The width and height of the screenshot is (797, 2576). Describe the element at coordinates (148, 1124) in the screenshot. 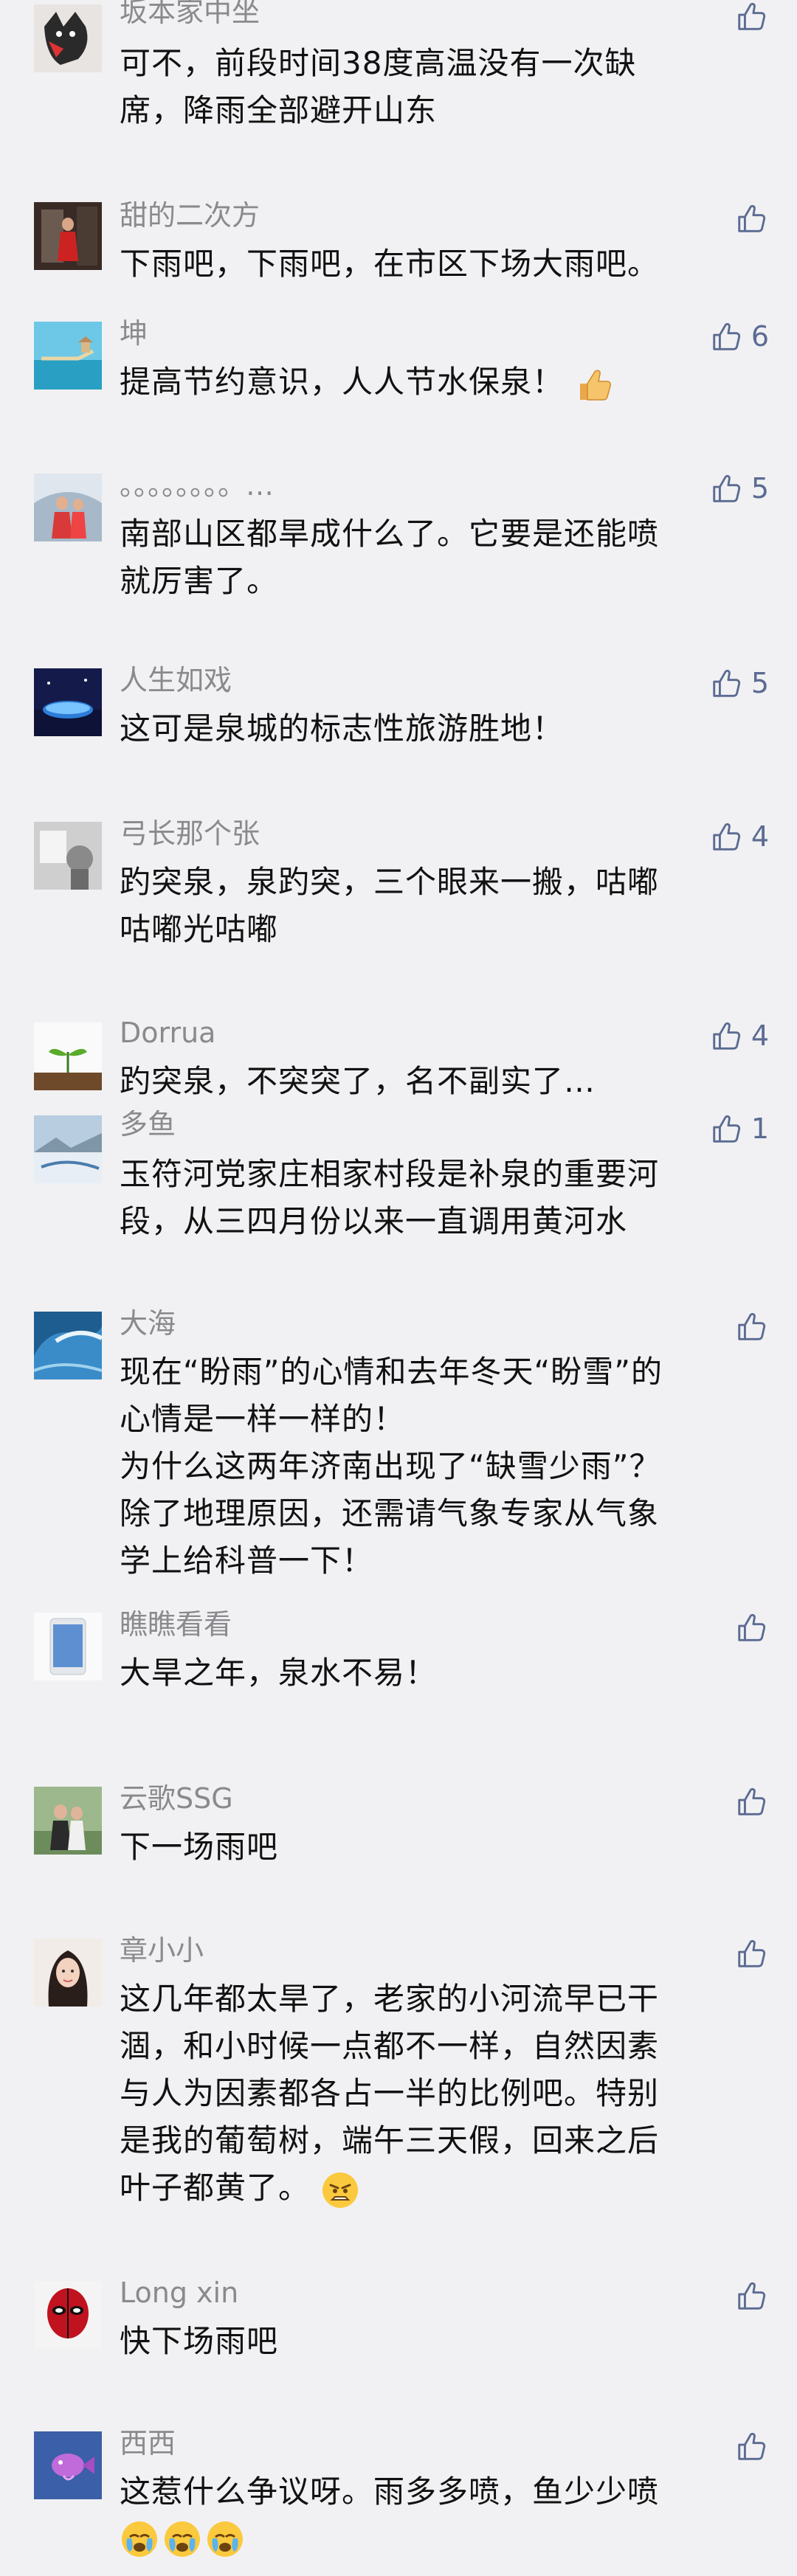

I see `commenter-name: 多鱼` at that location.